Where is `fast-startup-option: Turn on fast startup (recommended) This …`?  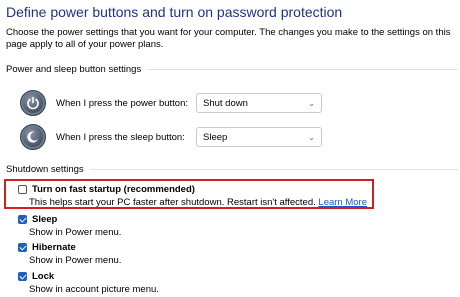 fast-startup-option: Turn on fast startup (recommended) This … is located at coordinates (192, 196).